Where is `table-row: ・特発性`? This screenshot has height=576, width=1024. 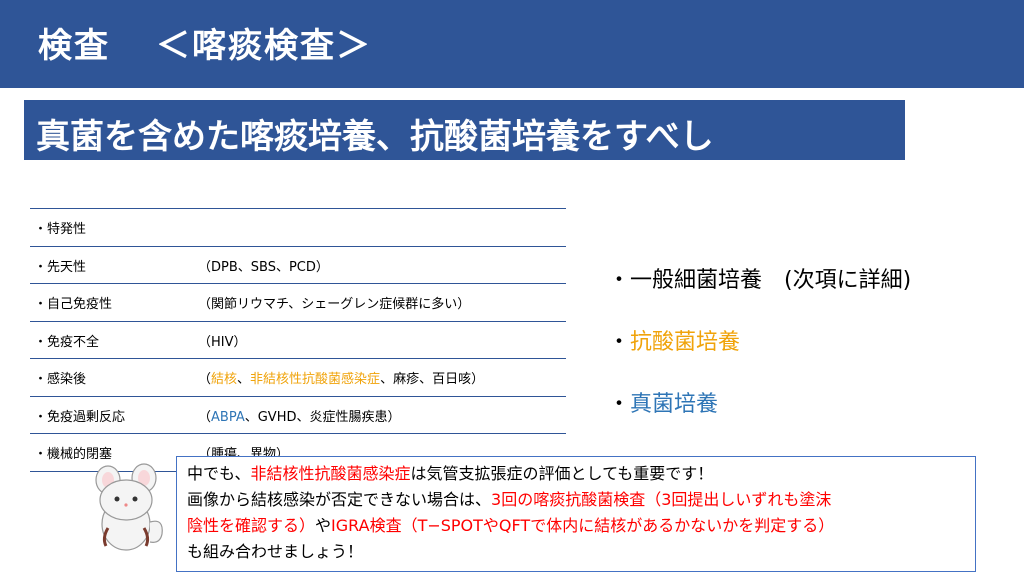
table-row: ・特発性 is located at coordinates (298, 227).